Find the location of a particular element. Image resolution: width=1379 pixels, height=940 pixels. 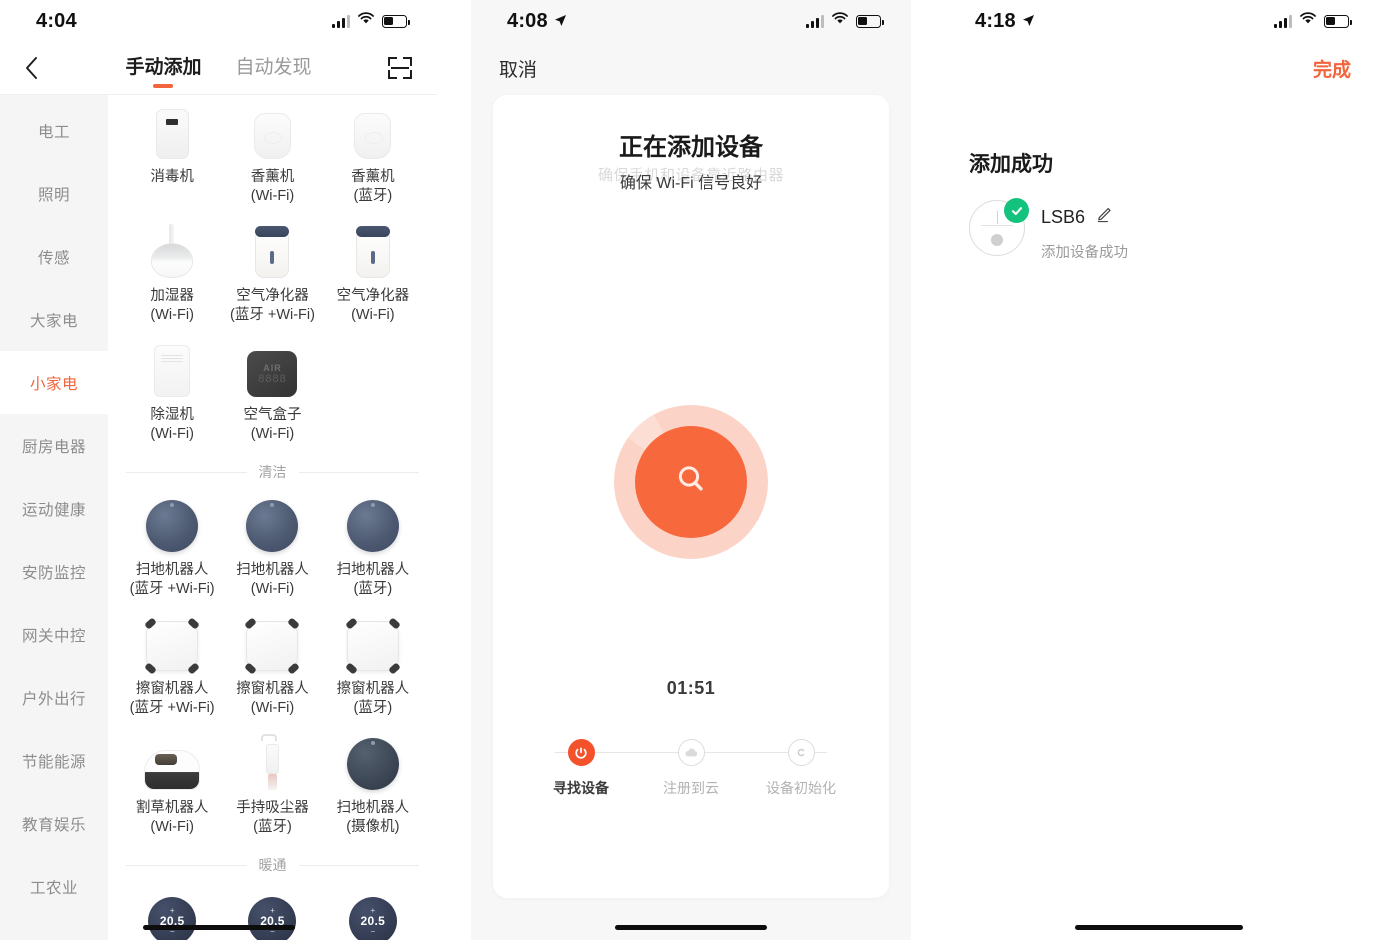

device-tile: 消毒机 is located at coordinates (172, 154).